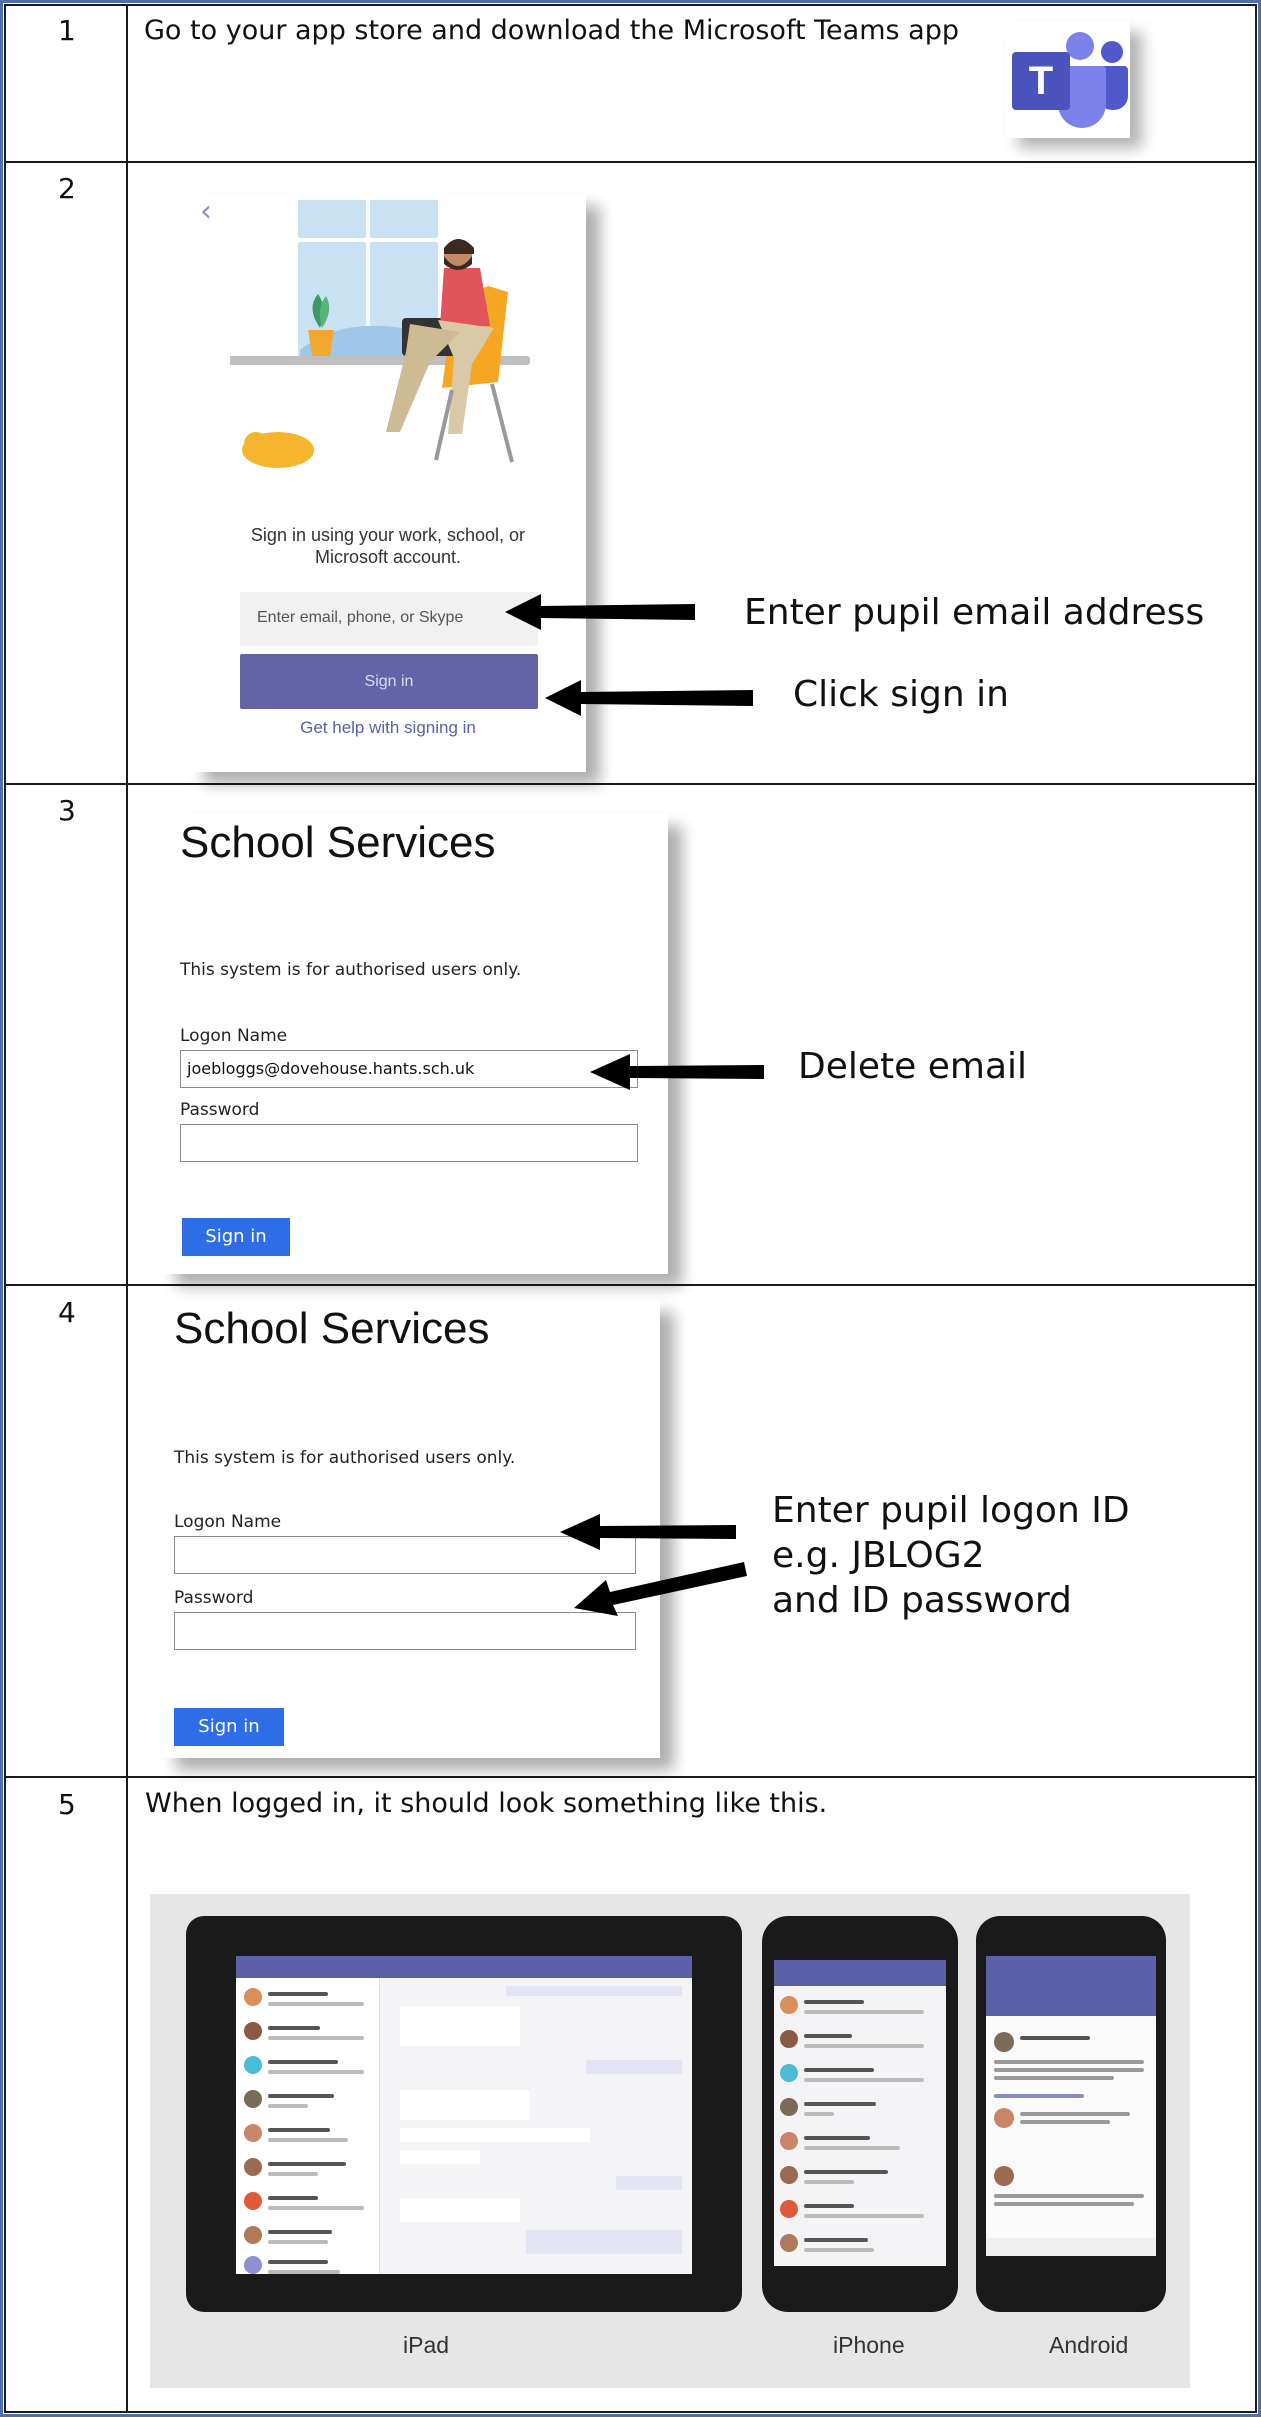  I want to click on chat-list, so click(308, 2126).